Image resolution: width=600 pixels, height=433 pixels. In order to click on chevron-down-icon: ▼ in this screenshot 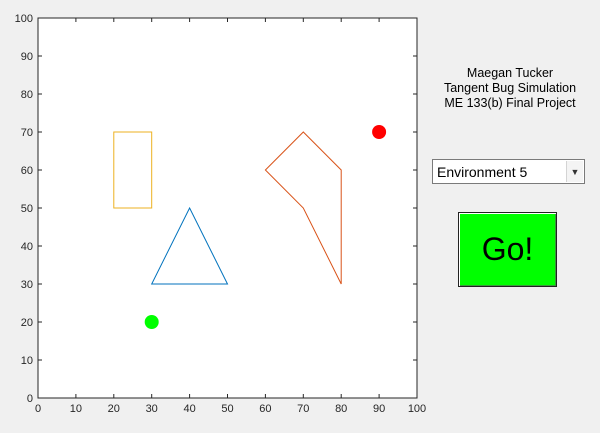, I will do `click(574, 171)`.